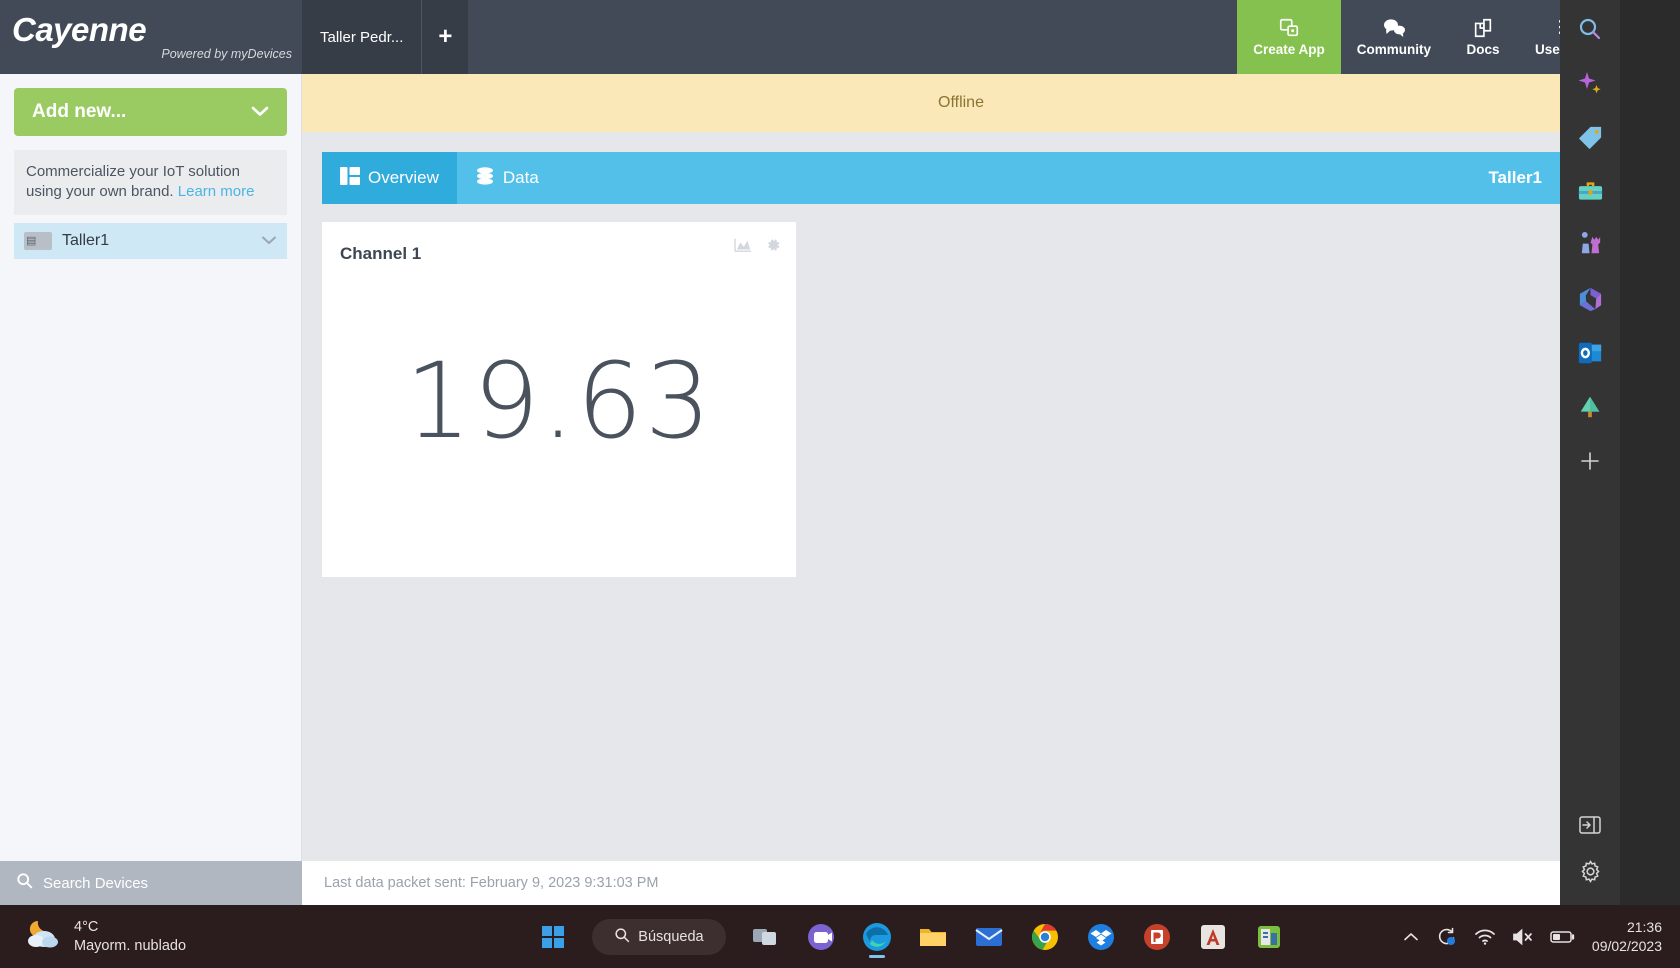  I want to click on tab-overview-label: Overview, so click(403, 177).